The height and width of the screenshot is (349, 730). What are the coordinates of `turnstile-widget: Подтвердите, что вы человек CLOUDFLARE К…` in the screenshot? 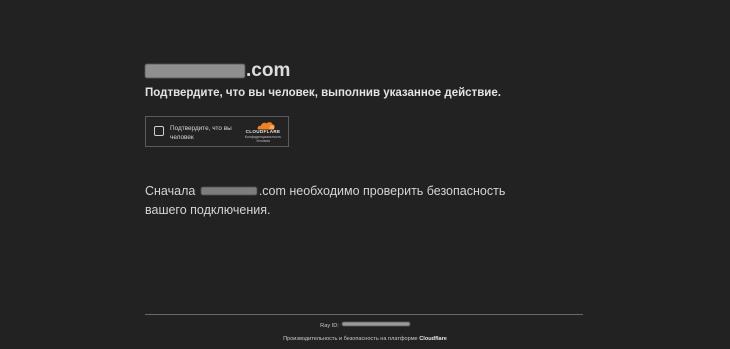 It's located at (217, 131).